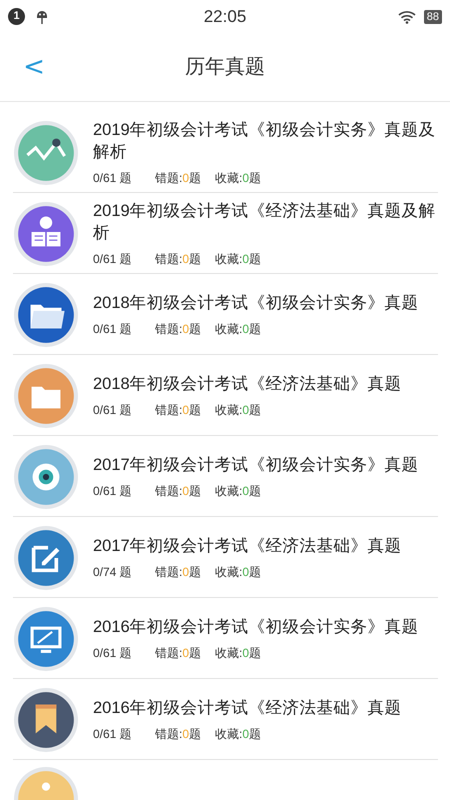 Image resolution: width=450 pixels, height=800 pixels. Describe the element at coordinates (265, 465) in the screenshot. I see `exam-title: 2017年初级会计考试《初级会计实务》真题` at that location.